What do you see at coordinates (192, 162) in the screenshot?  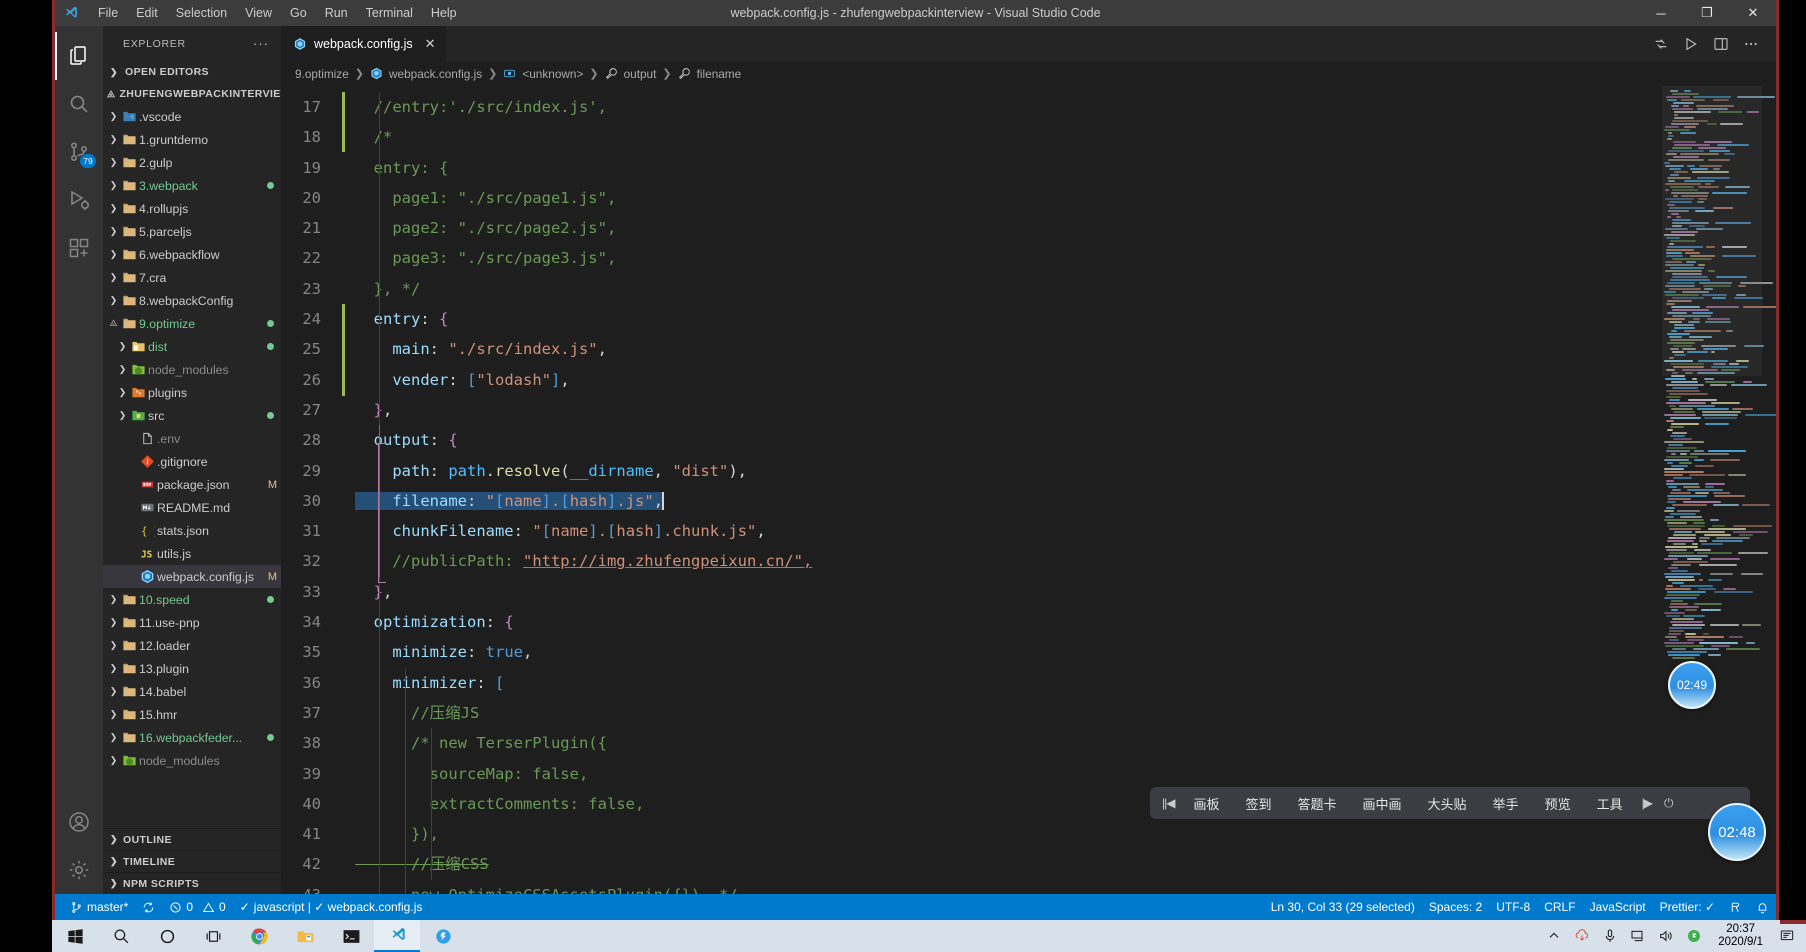 I see `tree-folder-2-gulp: ❯ 2.gulp` at bounding box center [192, 162].